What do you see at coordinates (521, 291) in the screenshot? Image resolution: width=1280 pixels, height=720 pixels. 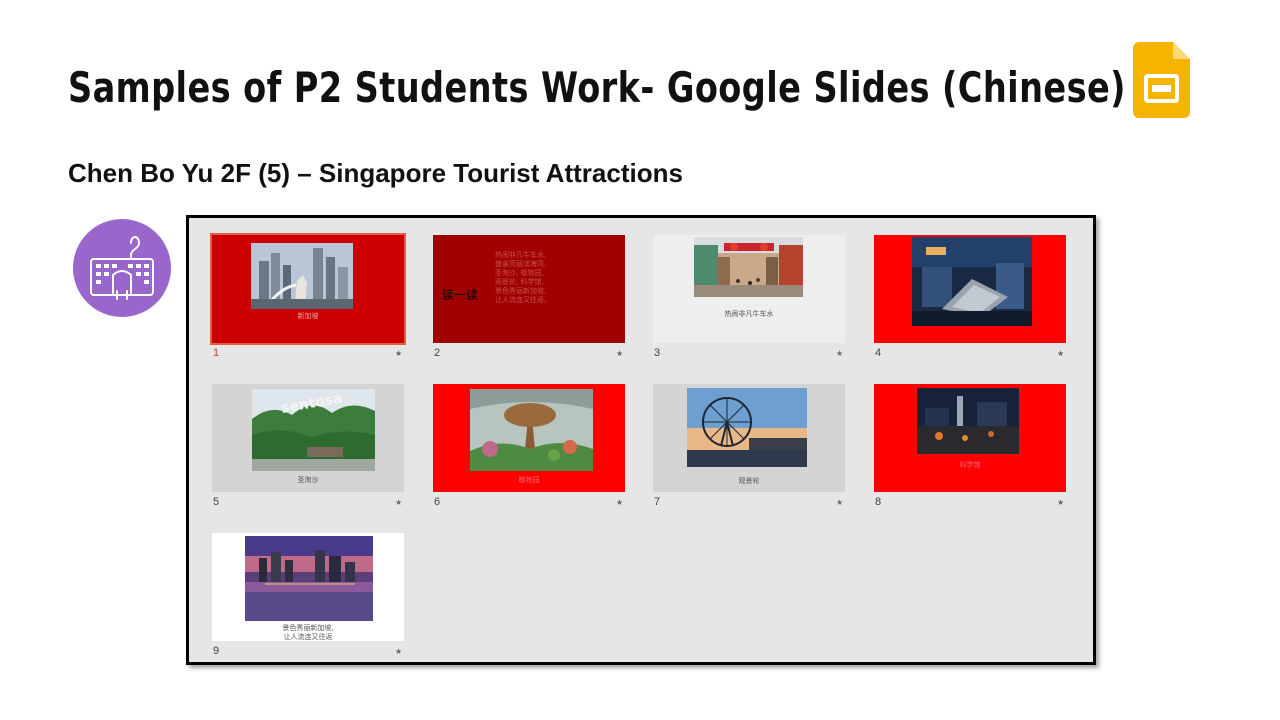 I see `poem-line: 景色秀丽新加坡,` at bounding box center [521, 291].